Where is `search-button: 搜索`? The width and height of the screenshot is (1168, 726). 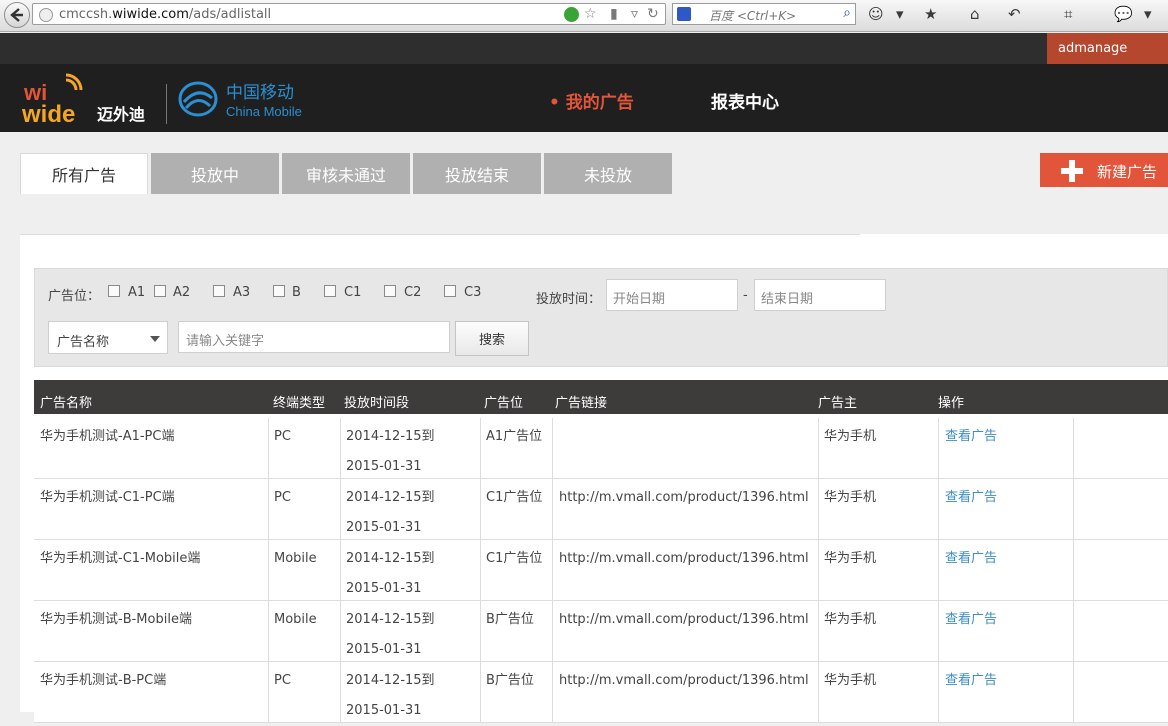 search-button: 搜索 is located at coordinates (492, 338).